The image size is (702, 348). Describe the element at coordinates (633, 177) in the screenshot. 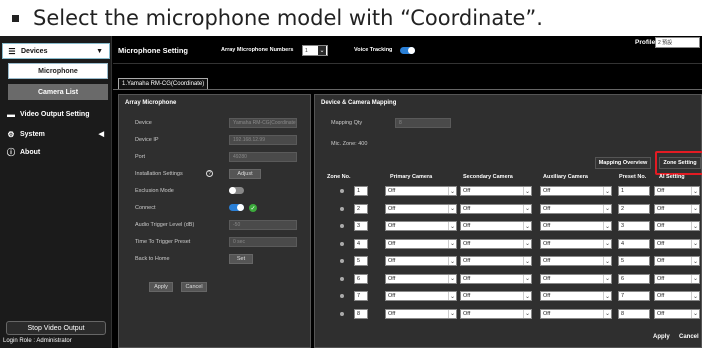

I see `col-preset-no: Preset No.` at that location.